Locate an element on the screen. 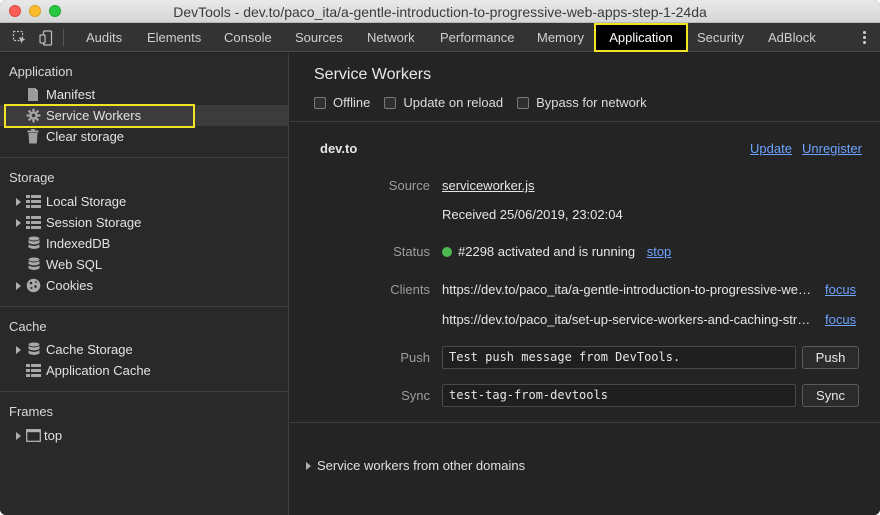  sidebar-item-label: Clear storage is located at coordinates (85, 136).